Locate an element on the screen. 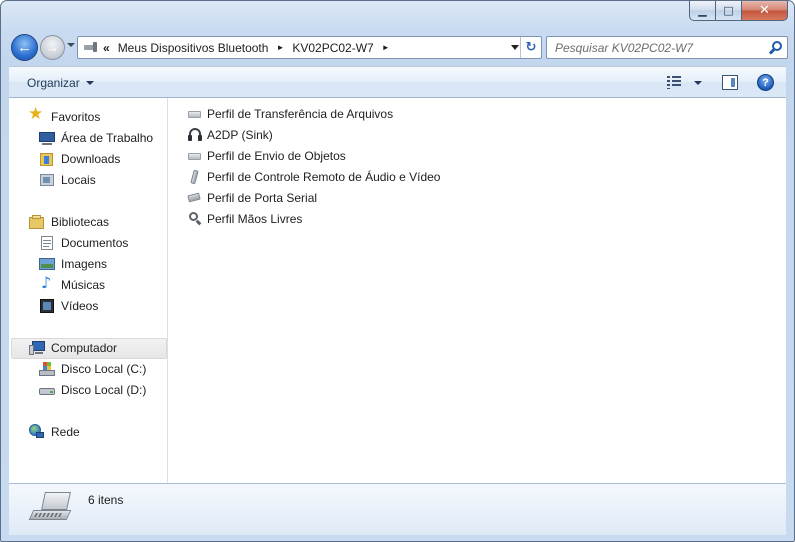 The height and width of the screenshot is (542, 795). sidebar-group-label: Bibliotecas is located at coordinates (80, 222).